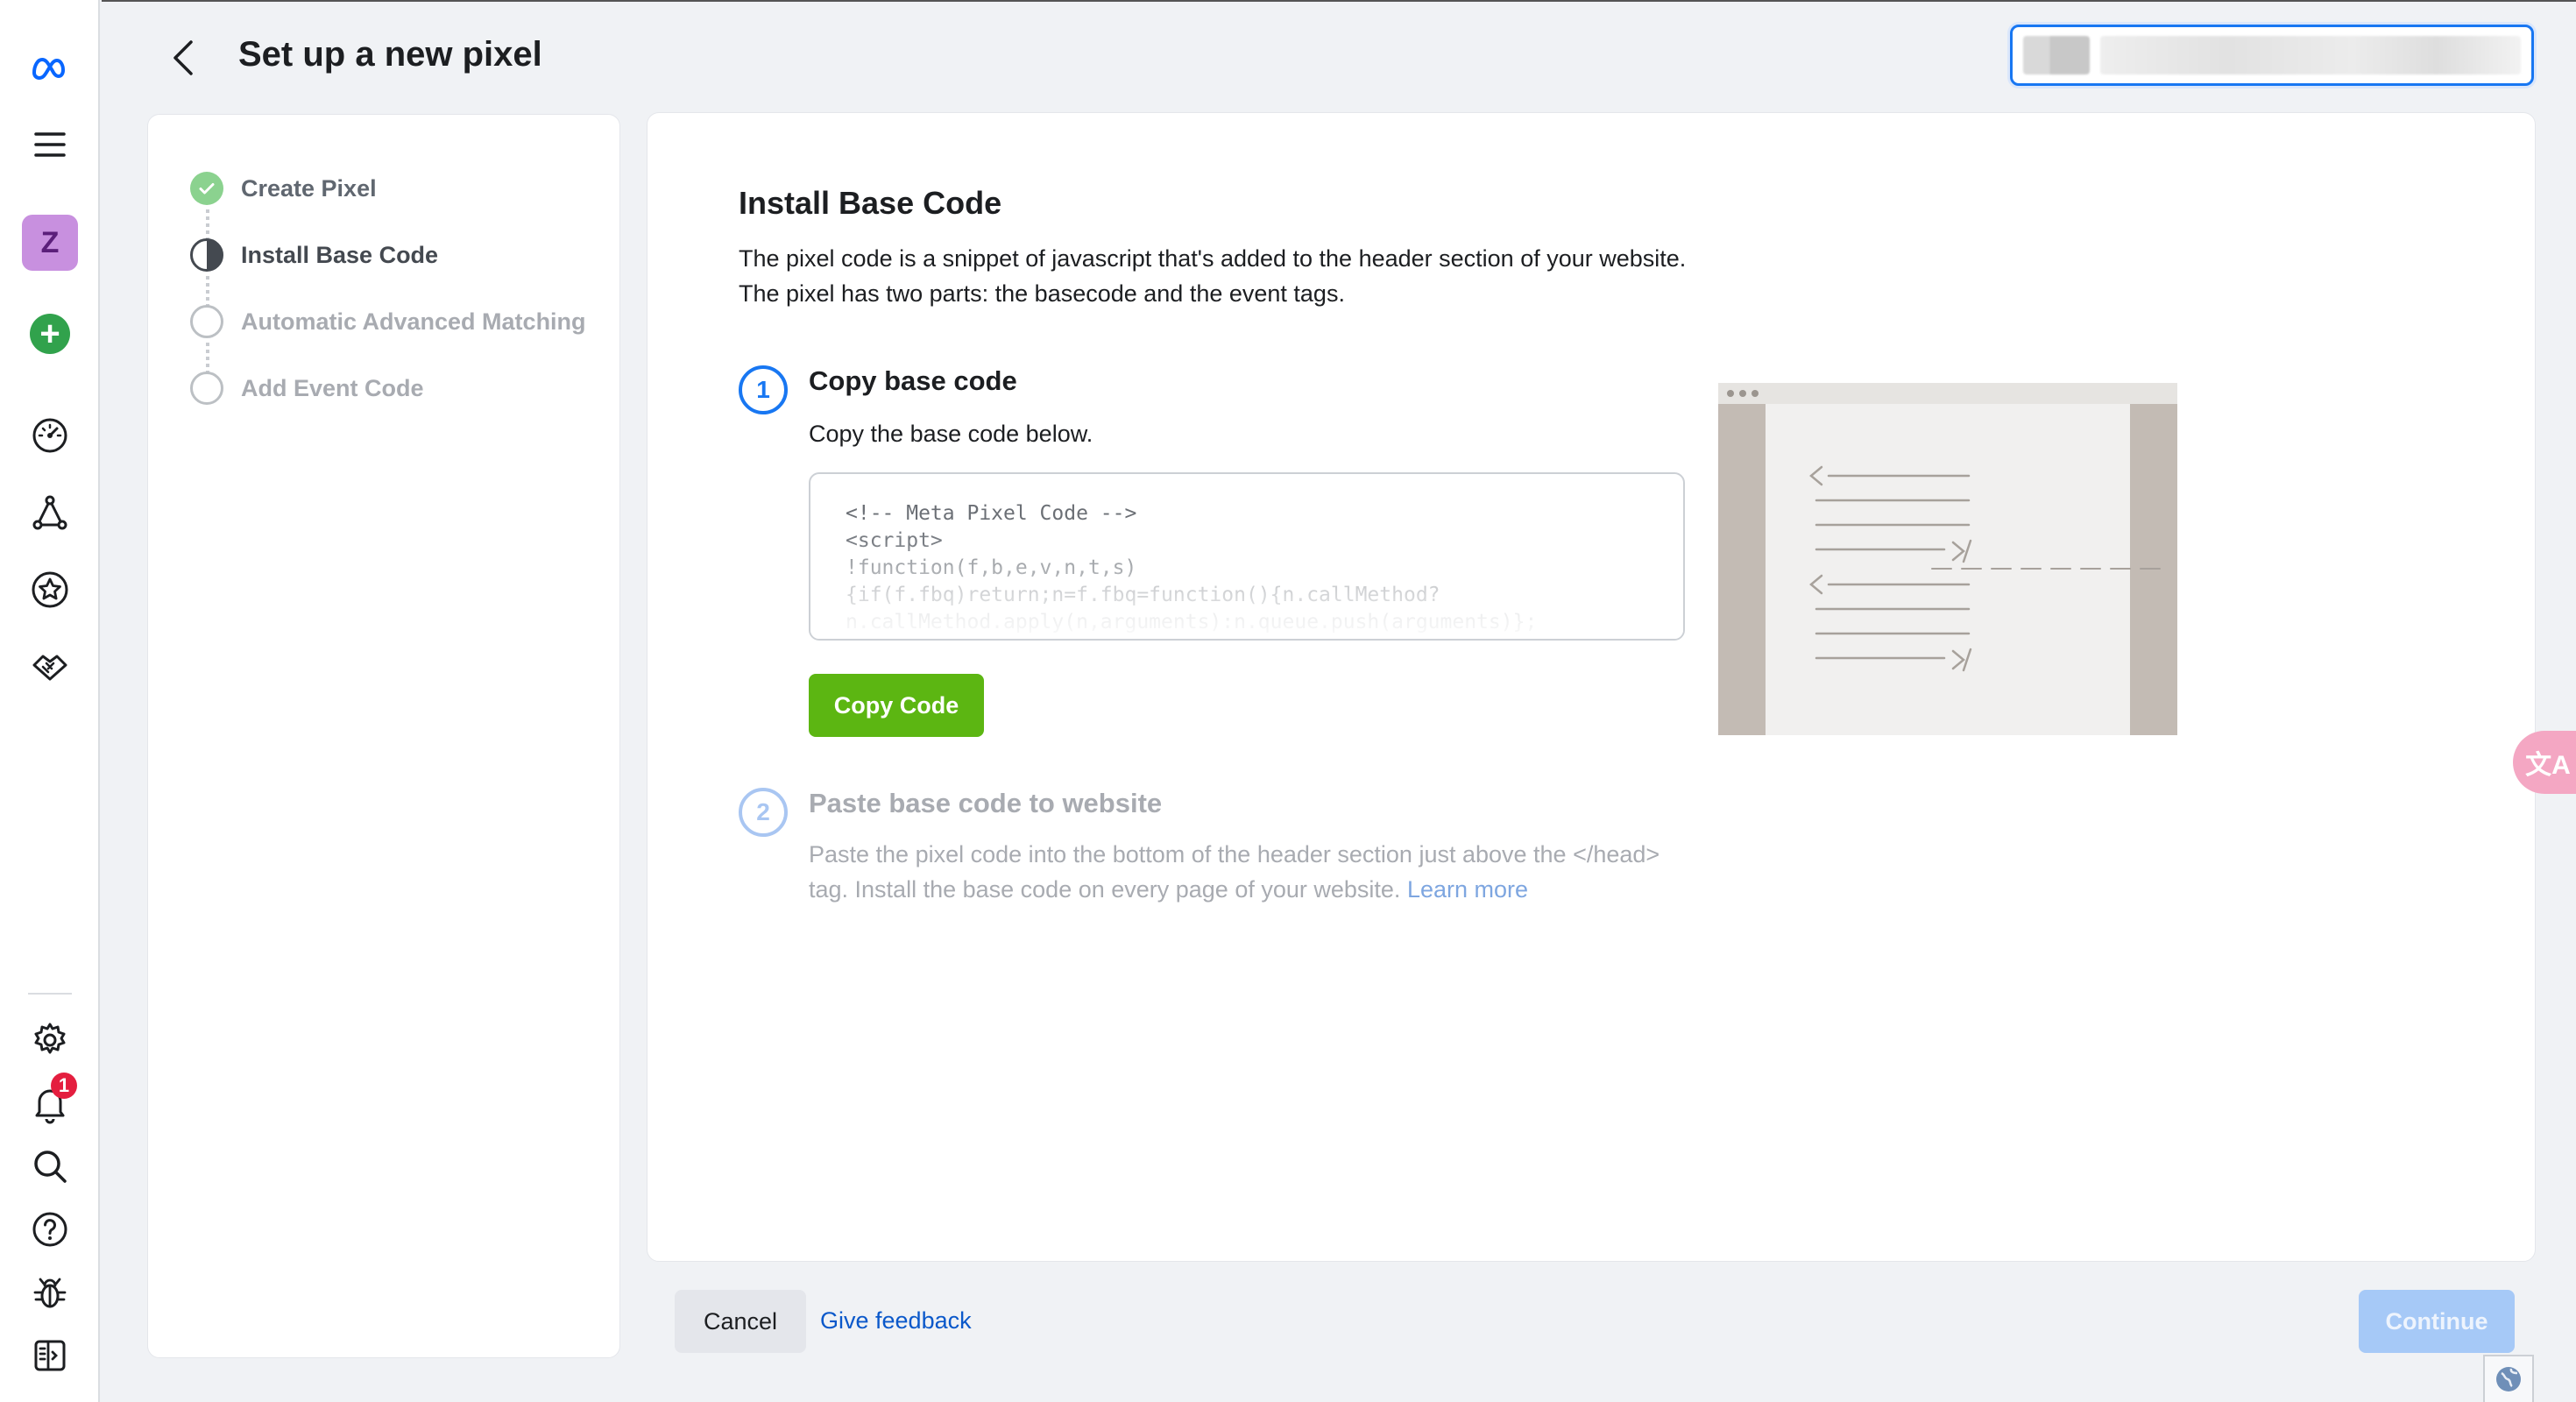  Describe the element at coordinates (50, 701) in the screenshot. I see `left-nav-rail: Z + 1` at that location.